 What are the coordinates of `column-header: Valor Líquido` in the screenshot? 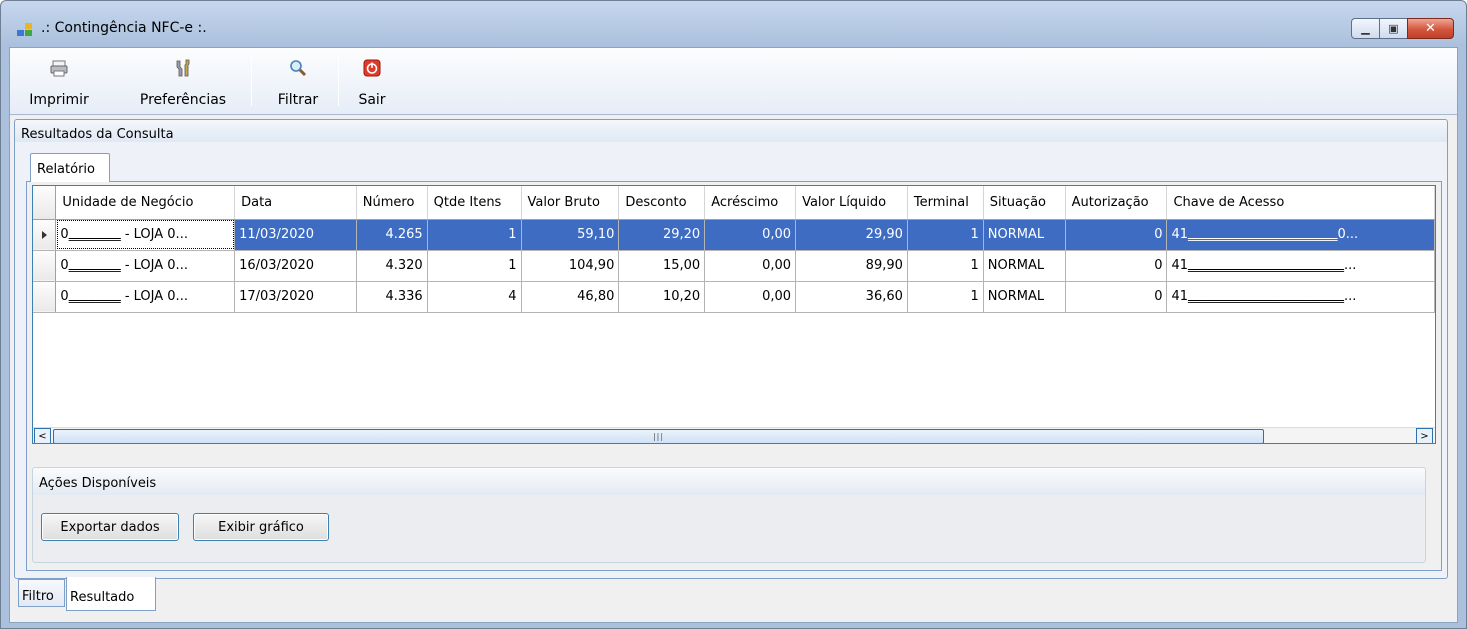 It's located at (851, 203).